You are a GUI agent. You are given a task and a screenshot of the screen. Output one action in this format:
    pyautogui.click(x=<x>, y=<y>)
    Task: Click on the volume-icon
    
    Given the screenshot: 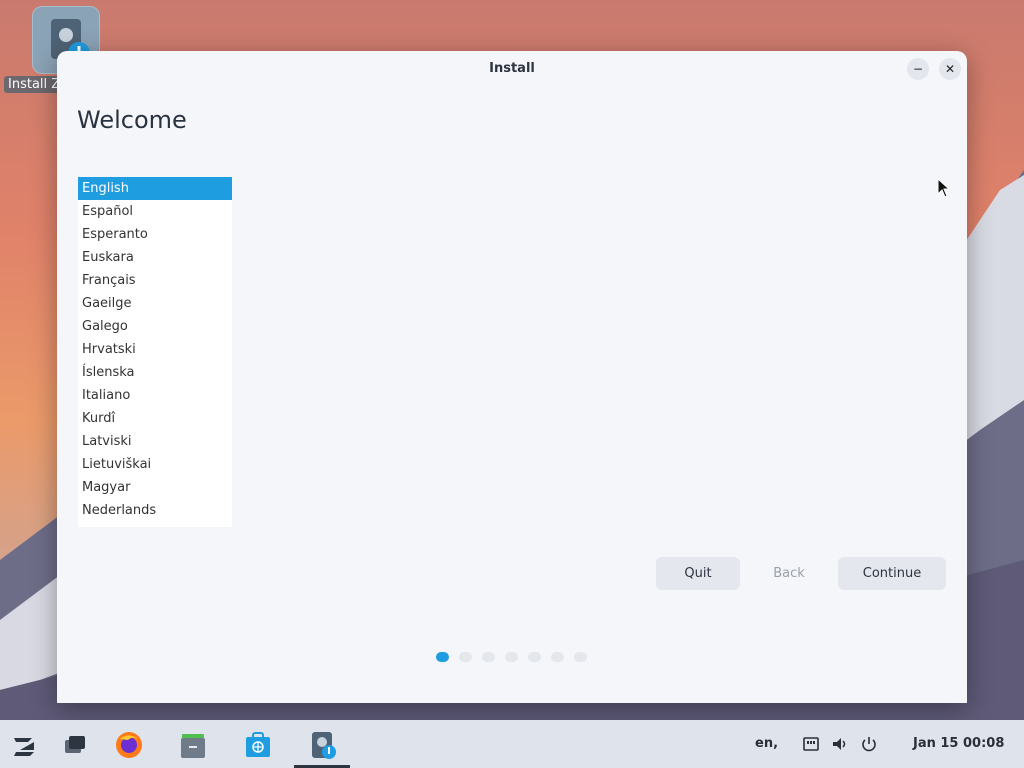 What is the action you would take?
    pyautogui.click(x=840, y=744)
    